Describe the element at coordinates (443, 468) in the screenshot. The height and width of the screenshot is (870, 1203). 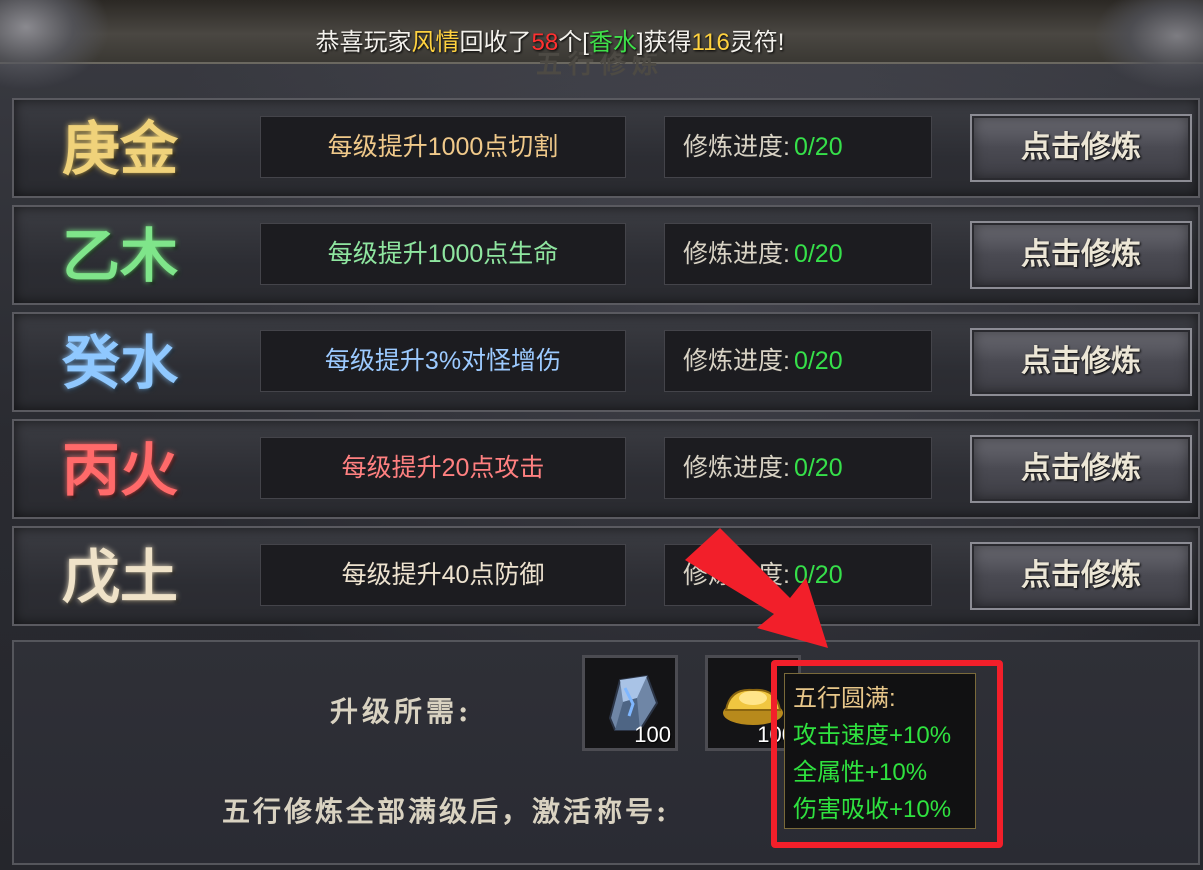
I see `row-description: 每级提升20点攻击` at that location.